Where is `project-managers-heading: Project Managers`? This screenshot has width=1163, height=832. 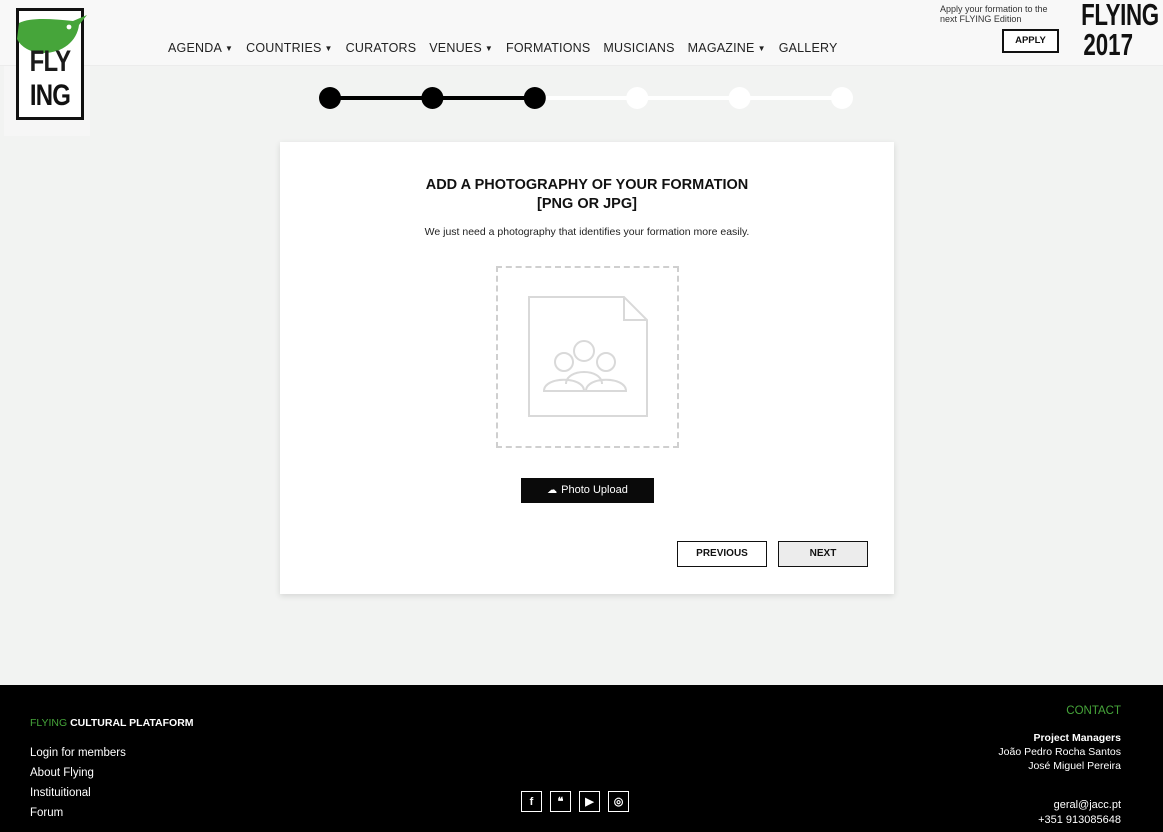 project-managers-heading: Project Managers is located at coordinates (1077, 738).